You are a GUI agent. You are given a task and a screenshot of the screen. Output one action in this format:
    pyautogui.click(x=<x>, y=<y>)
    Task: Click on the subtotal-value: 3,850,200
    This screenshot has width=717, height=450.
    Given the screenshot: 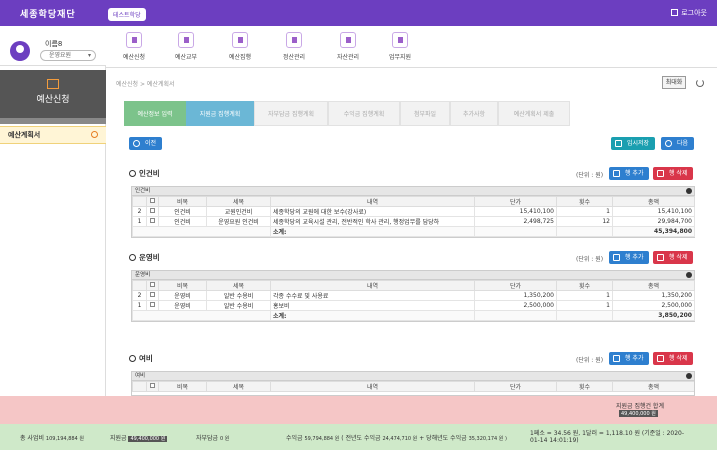 What is the action you would take?
    pyautogui.click(x=653, y=315)
    